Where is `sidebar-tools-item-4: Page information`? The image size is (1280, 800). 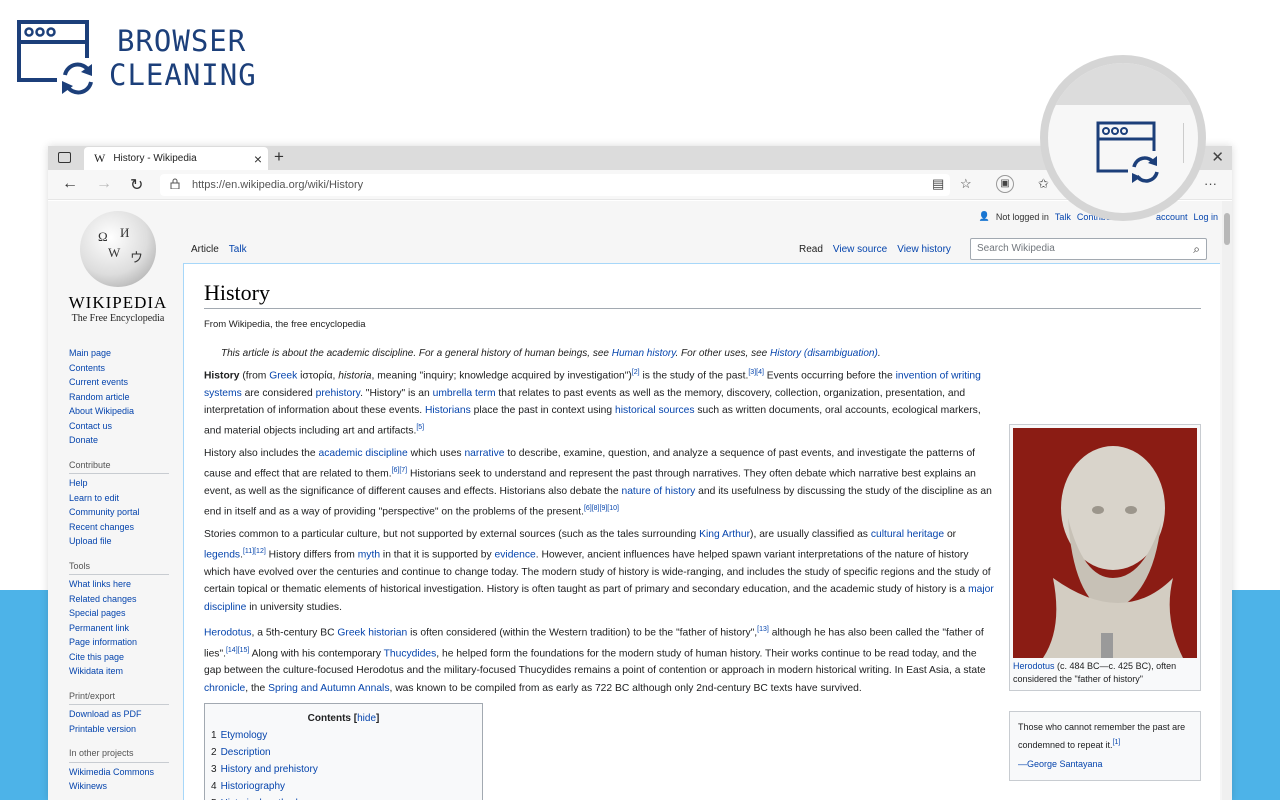
sidebar-tools-item-4: Page information is located at coordinates (119, 642).